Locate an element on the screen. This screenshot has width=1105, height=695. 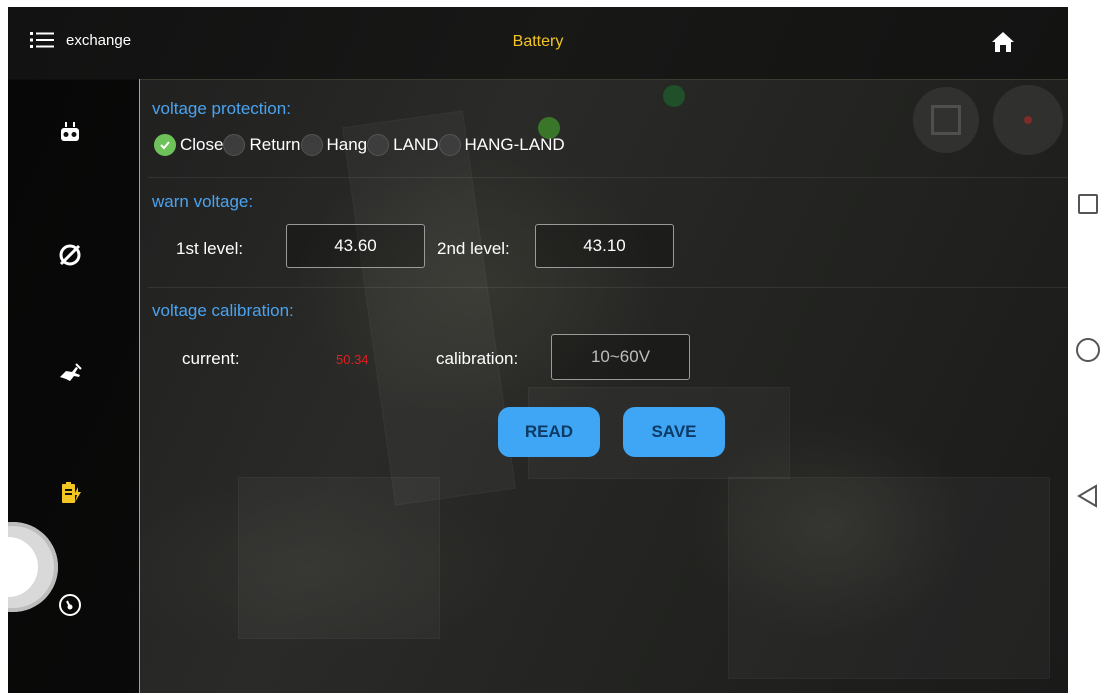
circle-icon is located at coordinates (1088, 350).